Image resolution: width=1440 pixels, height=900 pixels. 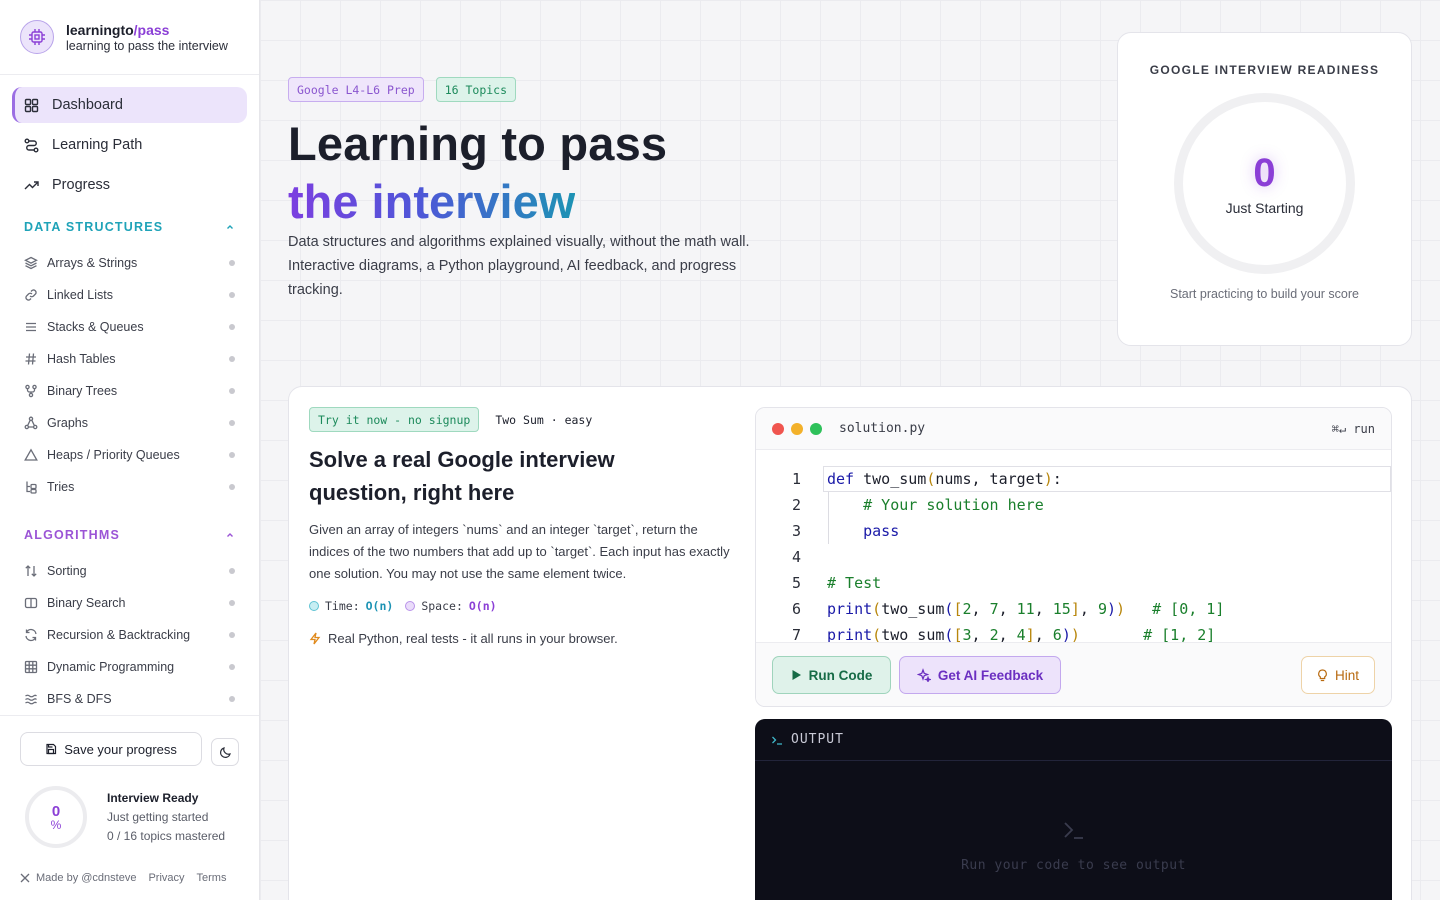 I want to click on topic-binary-trees: Binary Trees, so click(x=129, y=391).